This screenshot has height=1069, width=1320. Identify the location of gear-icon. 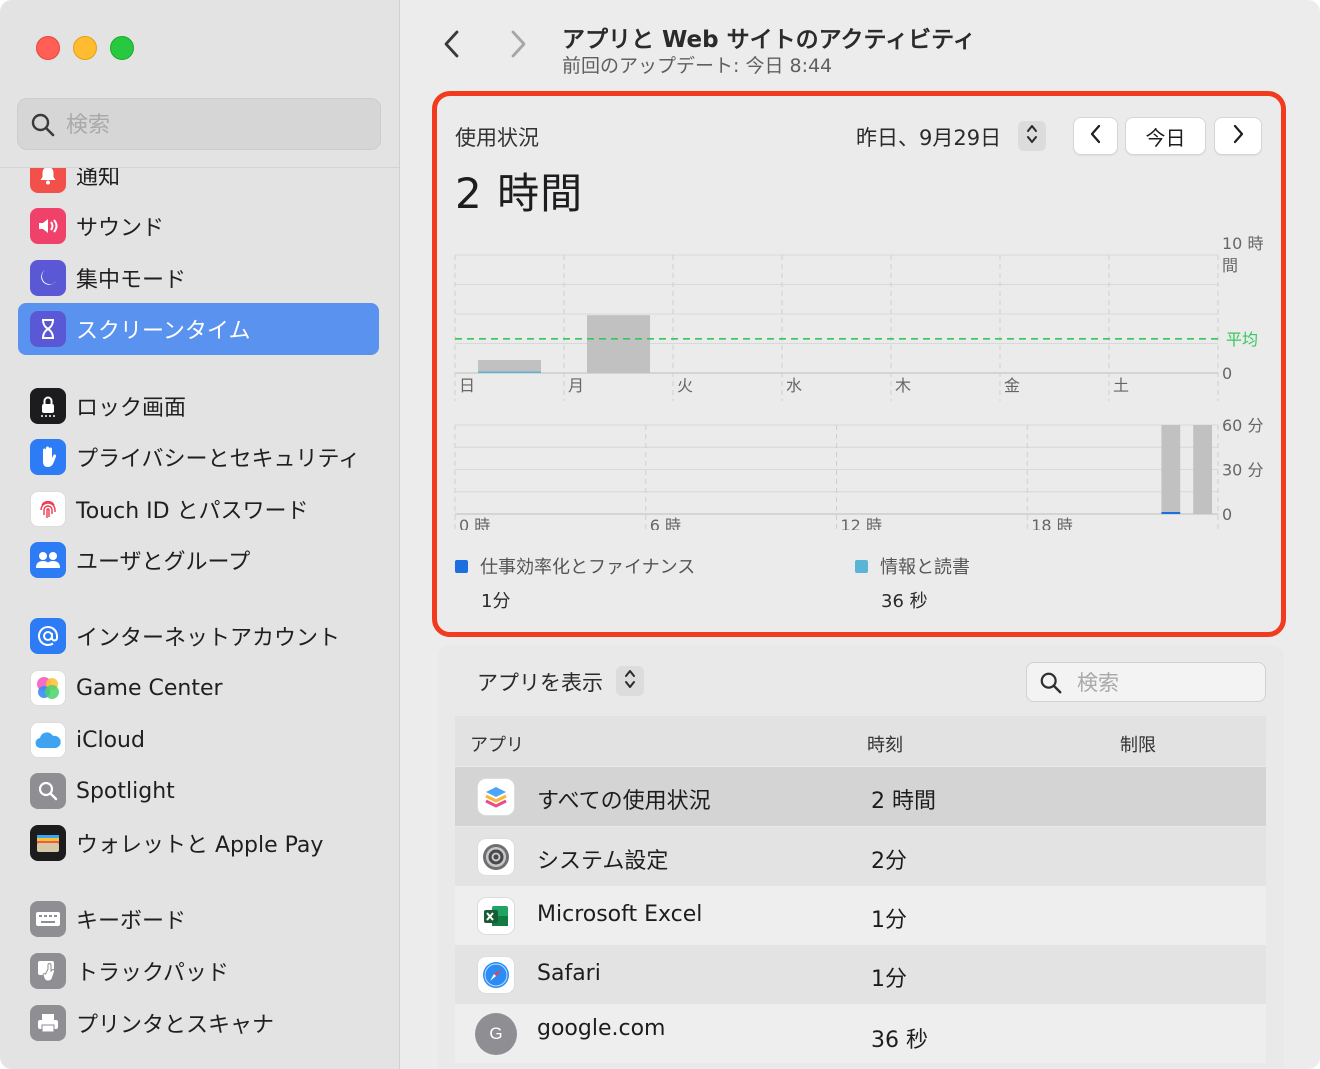
(496, 857).